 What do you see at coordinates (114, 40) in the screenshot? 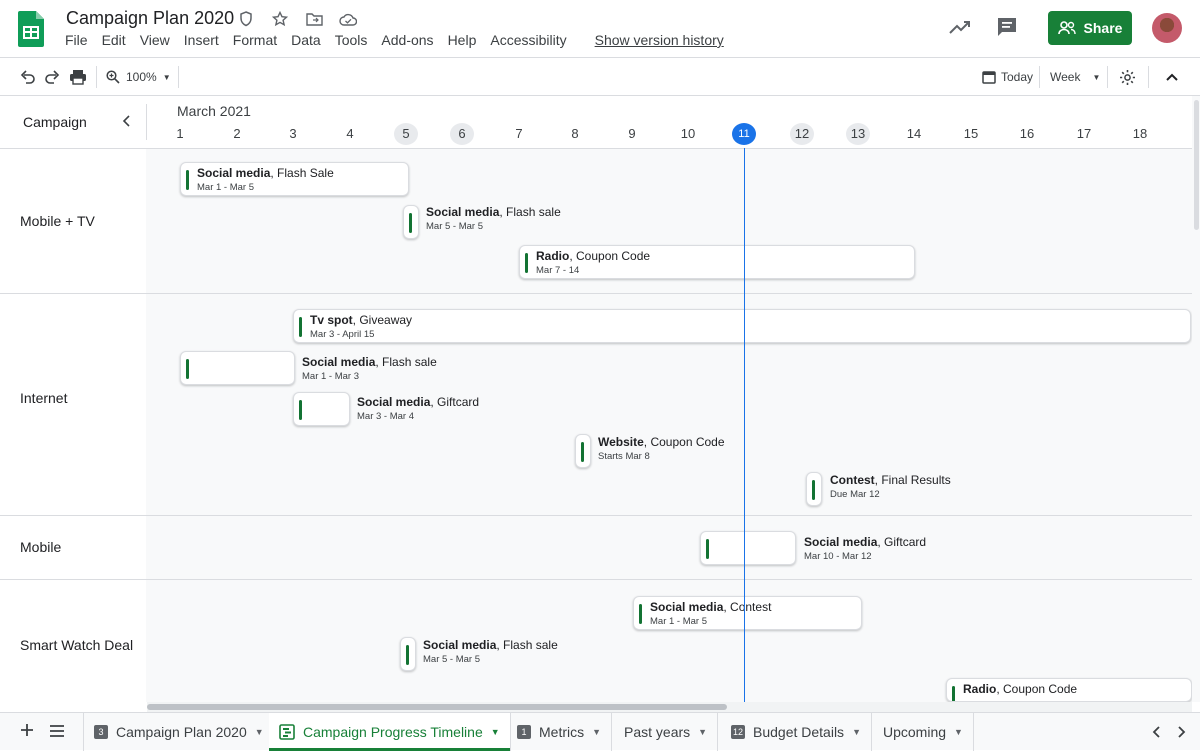
I see `menu-edit: Edit` at bounding box center [114, 40].